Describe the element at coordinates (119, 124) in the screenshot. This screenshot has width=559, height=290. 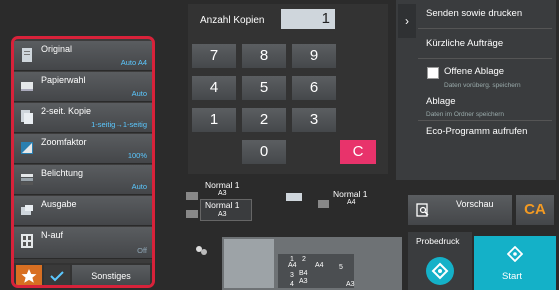
I see `setting-value: 1-seitig→1-seitig` at that location.